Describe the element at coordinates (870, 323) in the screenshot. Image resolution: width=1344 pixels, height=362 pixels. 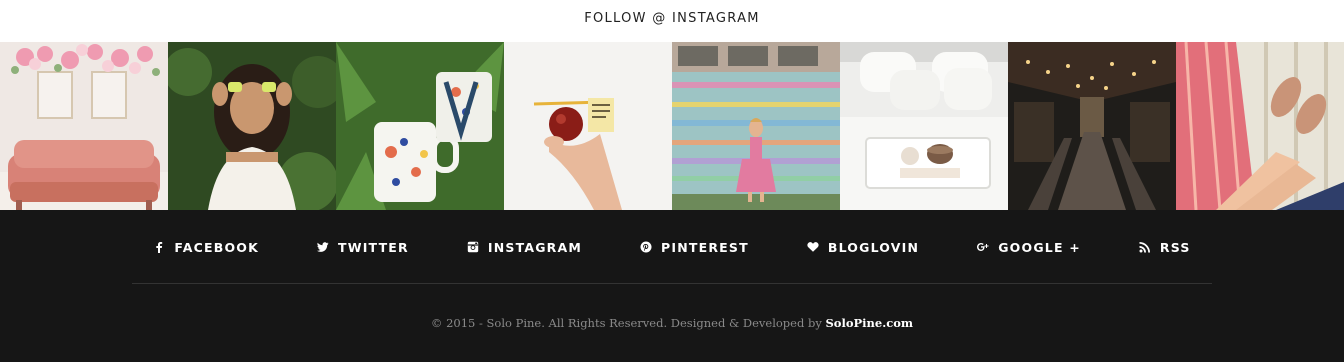
I see `solopine-link: SoloPine.com` at that location.